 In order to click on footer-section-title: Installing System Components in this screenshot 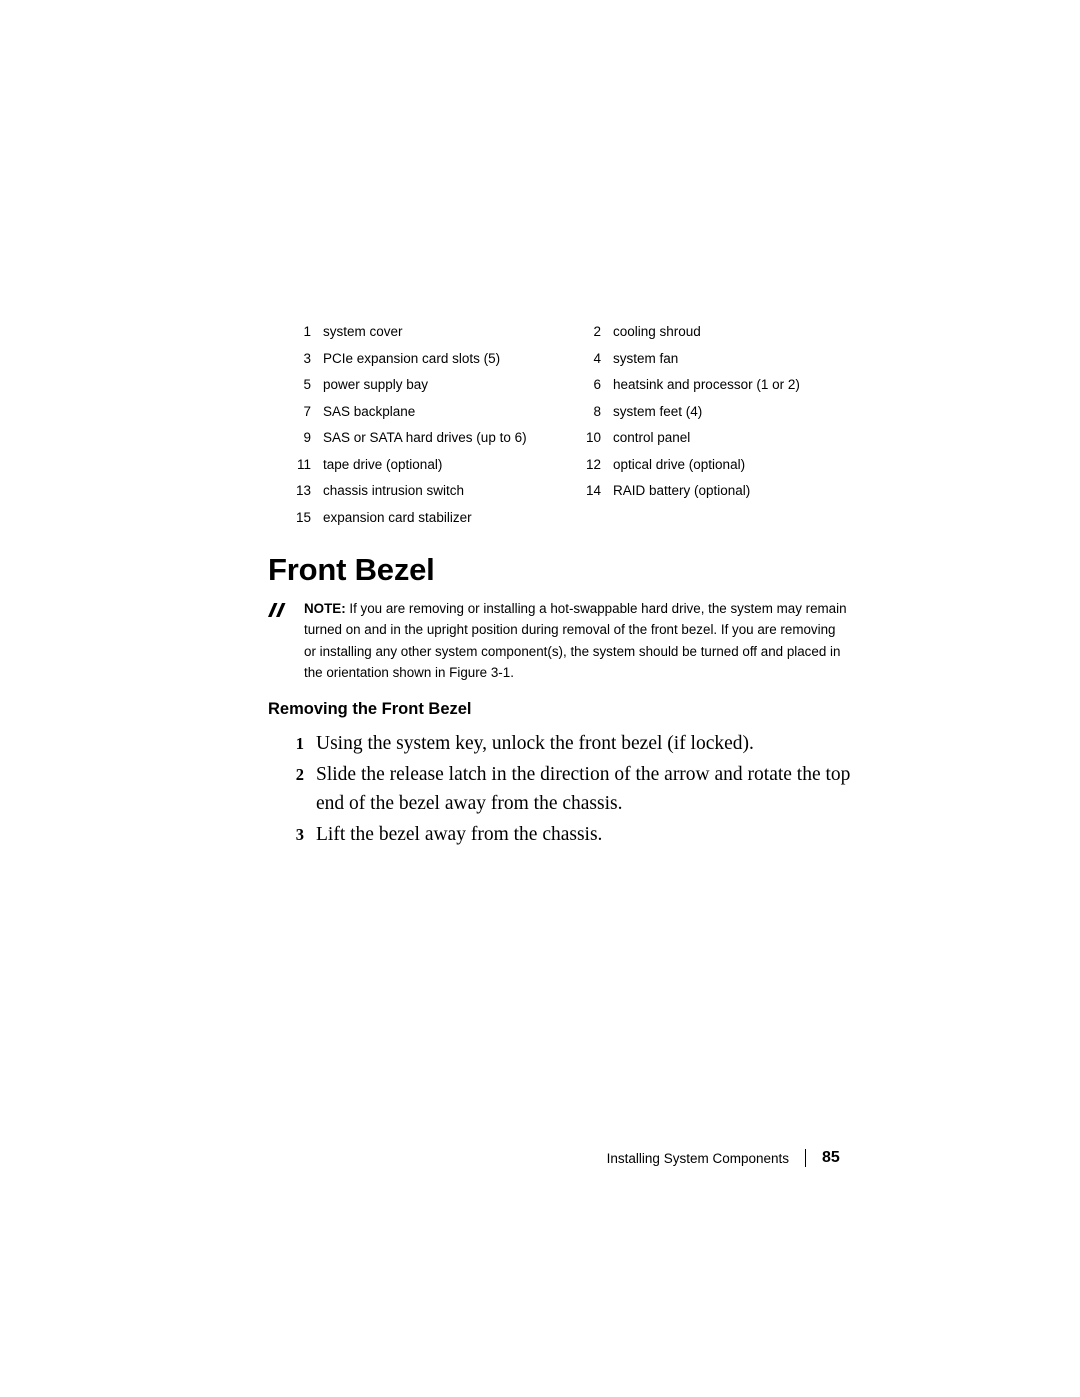, I will do `click(697, 1158)`.